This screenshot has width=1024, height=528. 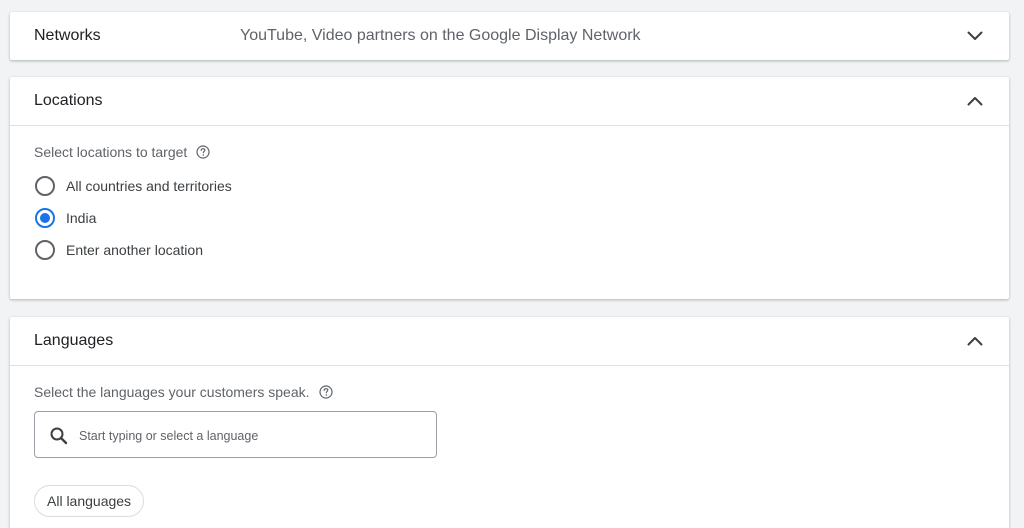 I want to click on location-option-india: India, so click(x=509, y=218).